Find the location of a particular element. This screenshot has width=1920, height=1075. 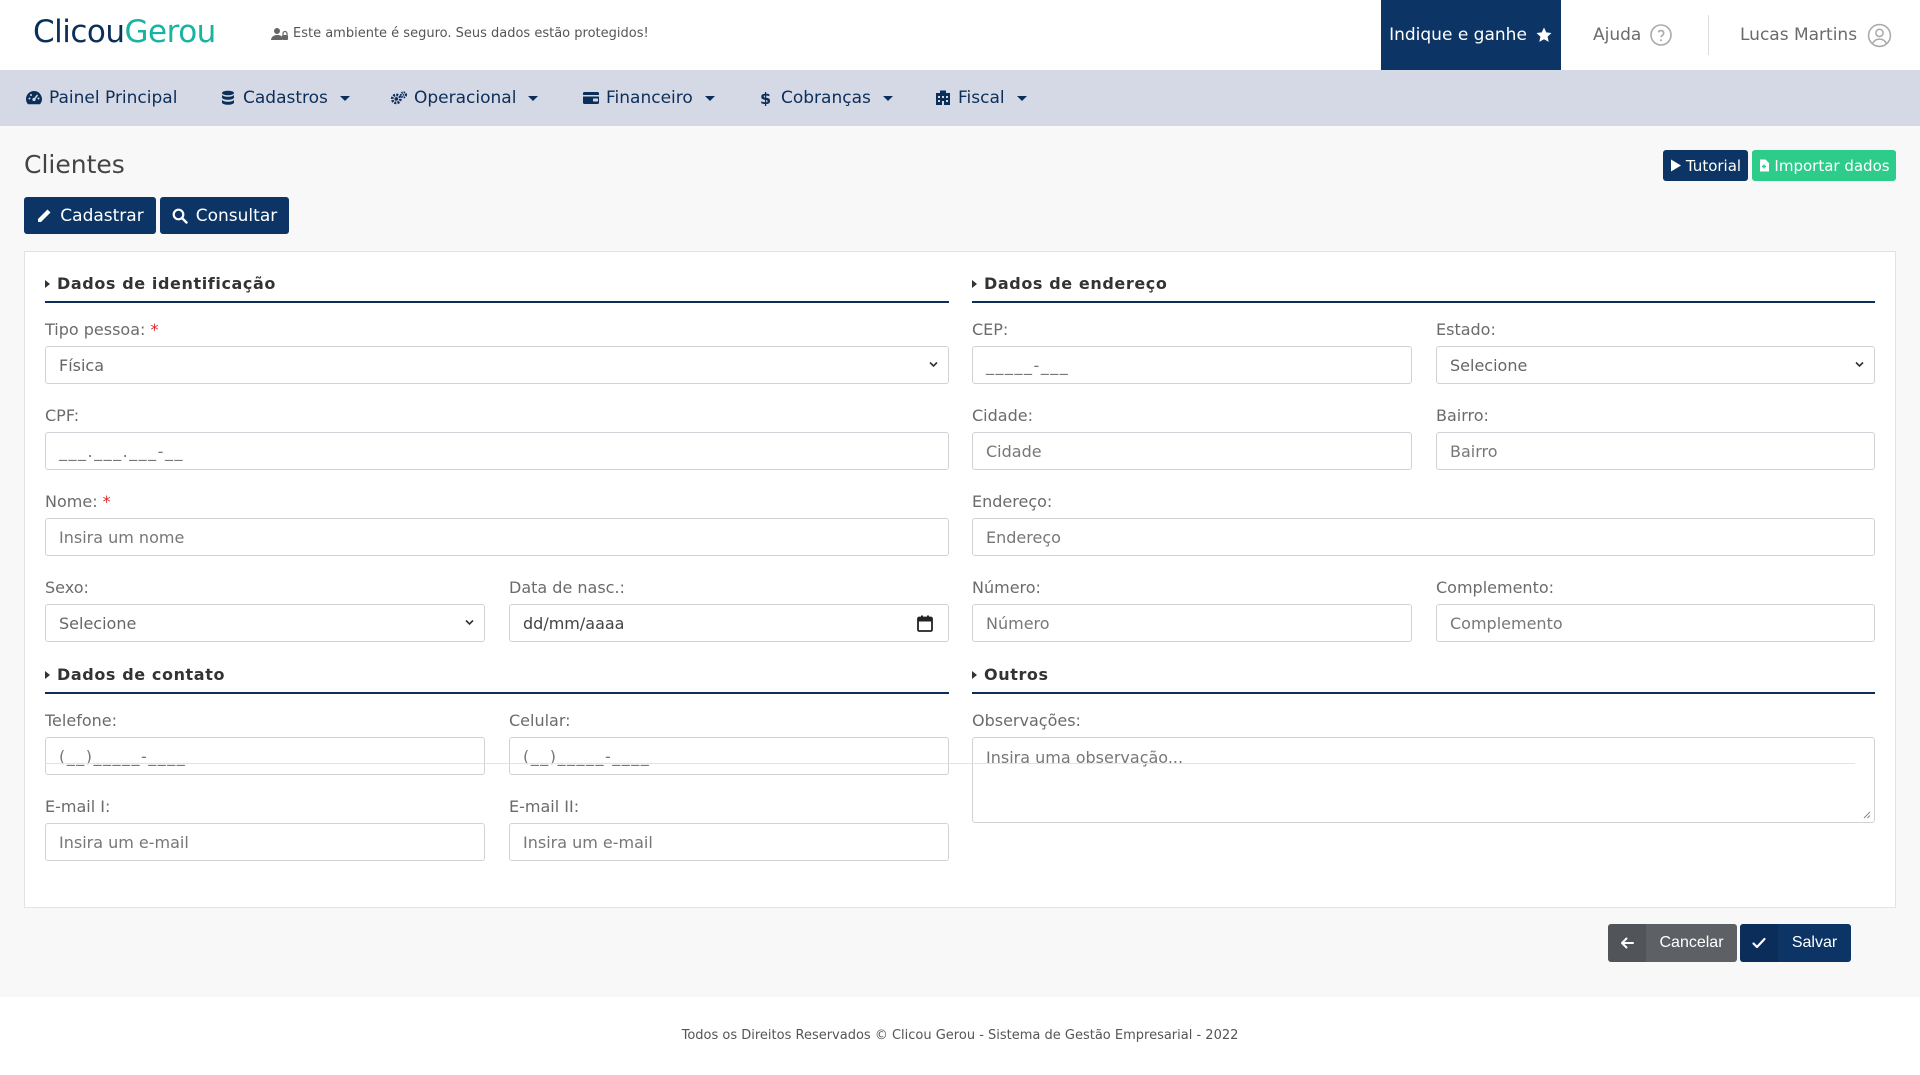

endereco-input: Endereço is located at coordinates (1423, 537).